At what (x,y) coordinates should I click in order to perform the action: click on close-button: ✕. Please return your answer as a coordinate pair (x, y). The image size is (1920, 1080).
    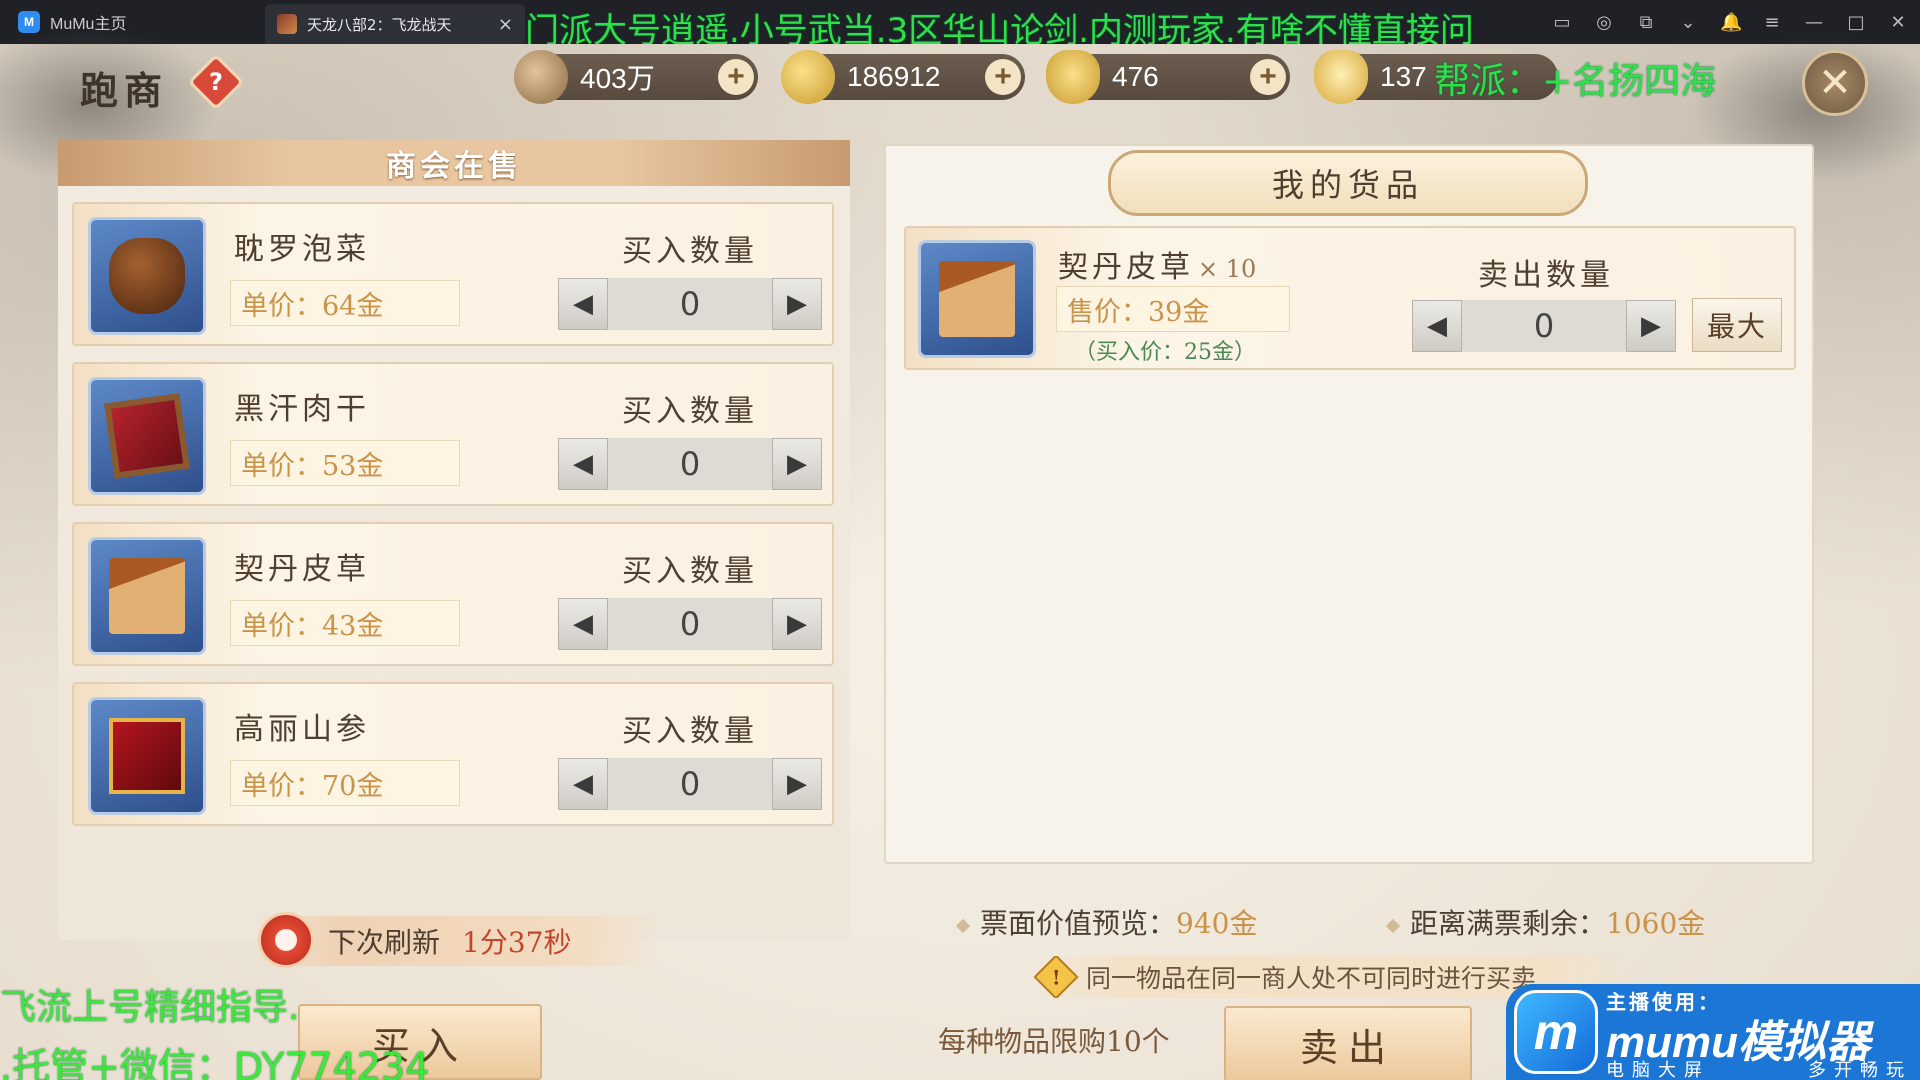
    Looking at the image, I should click on (1835, 83).